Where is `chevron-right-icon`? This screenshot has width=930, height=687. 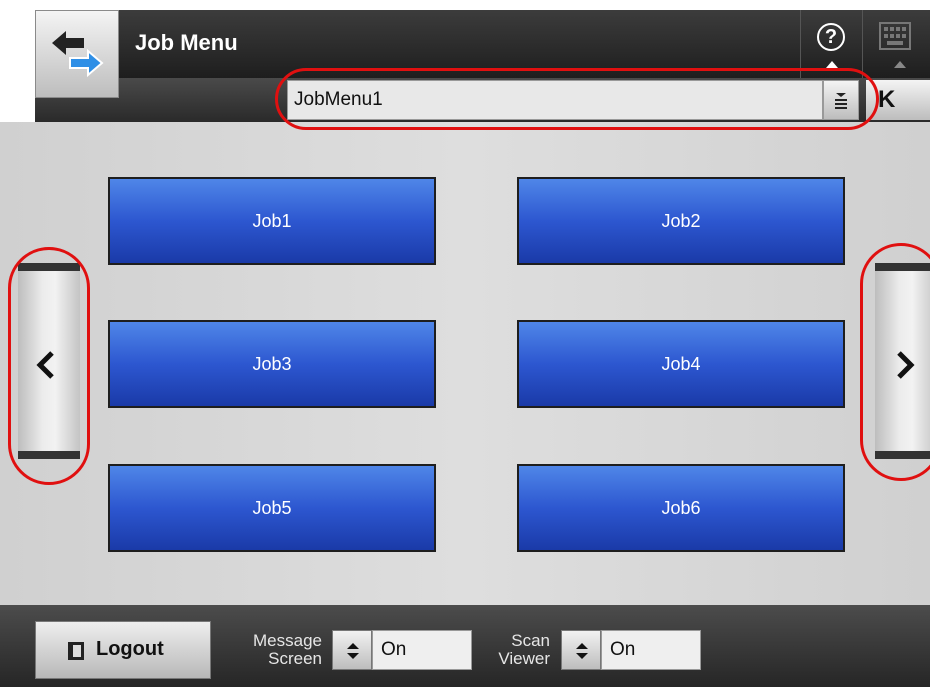 chevron-right-icon is located at coordinates (906, 365).